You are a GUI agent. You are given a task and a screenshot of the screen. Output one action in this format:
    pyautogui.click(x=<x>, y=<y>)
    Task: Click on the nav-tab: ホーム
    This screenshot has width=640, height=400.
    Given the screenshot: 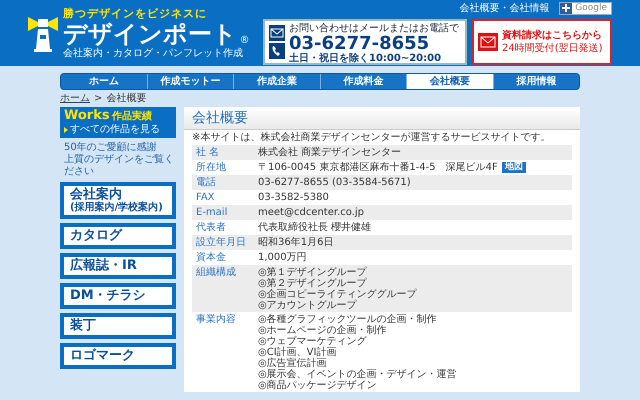 What is the action you would take?
    pyautogui.click(x=103, y=81)
    